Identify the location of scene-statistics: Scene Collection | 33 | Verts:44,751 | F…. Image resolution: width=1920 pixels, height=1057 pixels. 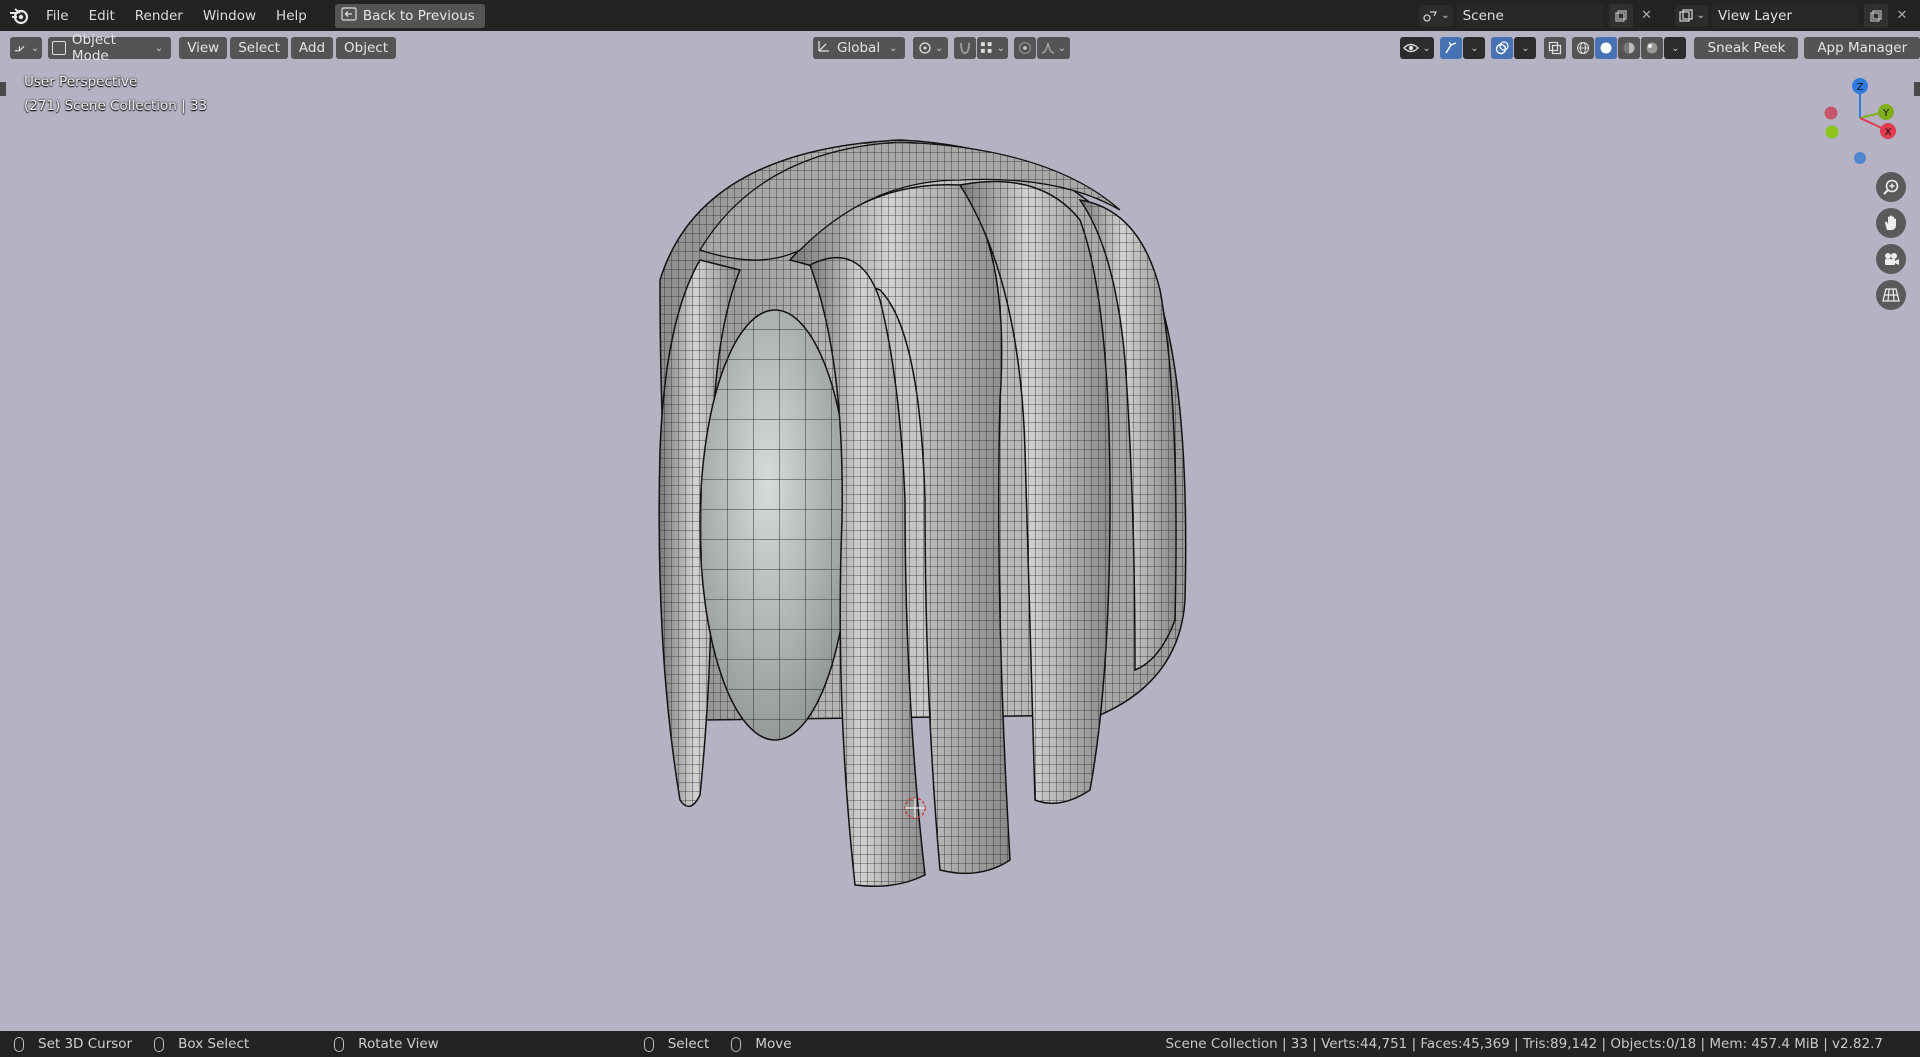
(1524, 1044).